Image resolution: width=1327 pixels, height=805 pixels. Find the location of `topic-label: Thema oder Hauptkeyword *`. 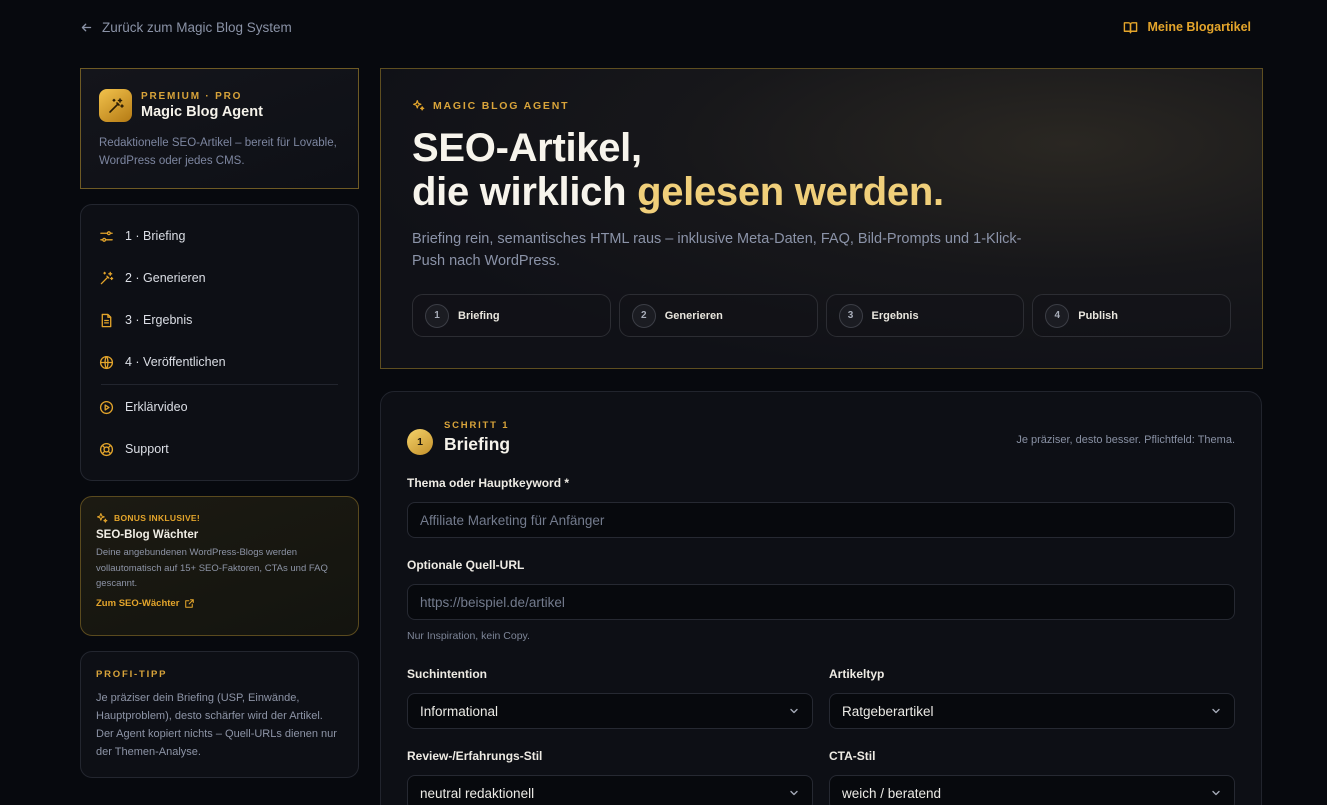

topic-label: Thema oder Hauptkeyword * is located at coordinates (488, 483).